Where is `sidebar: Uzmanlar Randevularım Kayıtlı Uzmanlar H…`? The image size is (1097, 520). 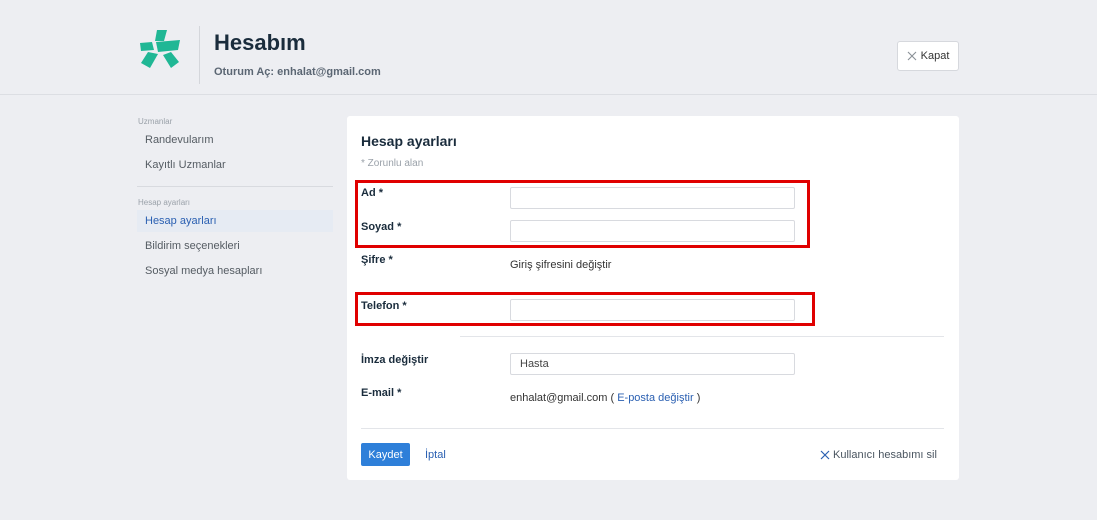 sidebar: Uzmanlar Randevularım Kayıtlı Uzmanlar H… is located at coordinates (235, 199).